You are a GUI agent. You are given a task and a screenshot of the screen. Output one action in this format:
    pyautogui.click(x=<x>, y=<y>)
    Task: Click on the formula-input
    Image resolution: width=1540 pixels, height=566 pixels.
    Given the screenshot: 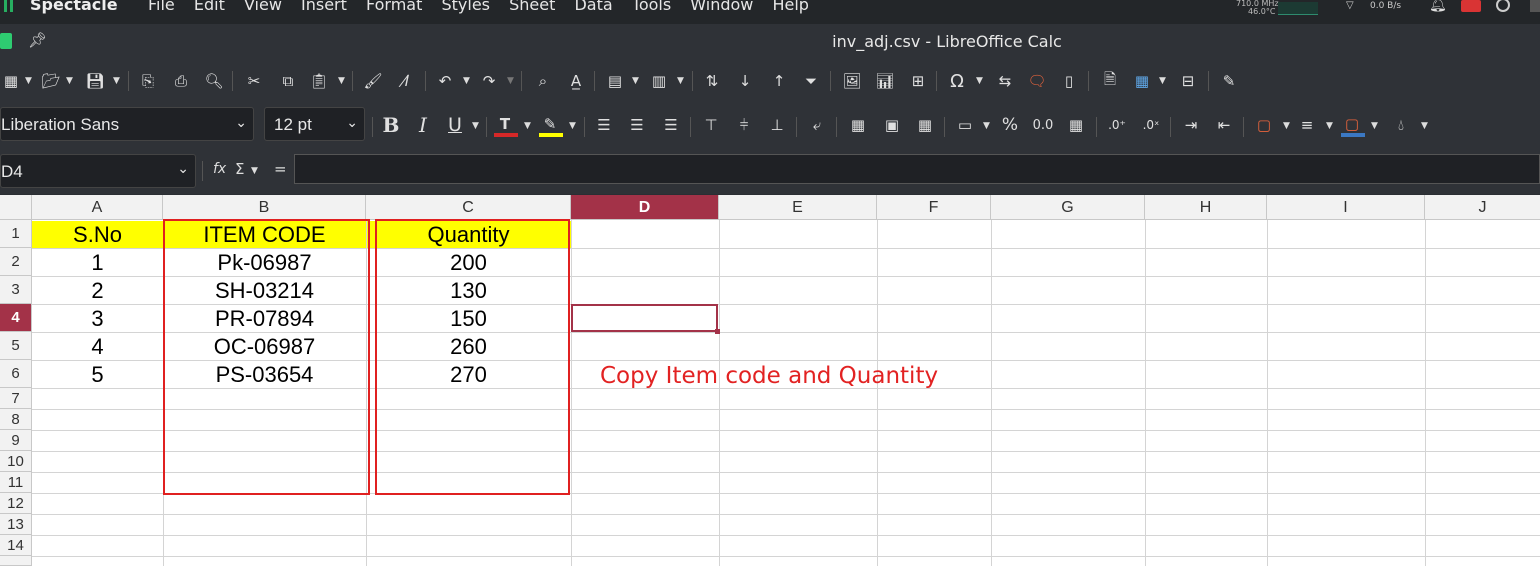 What is the action you would take?
    pyautogui.click(x=917, y=169)
    